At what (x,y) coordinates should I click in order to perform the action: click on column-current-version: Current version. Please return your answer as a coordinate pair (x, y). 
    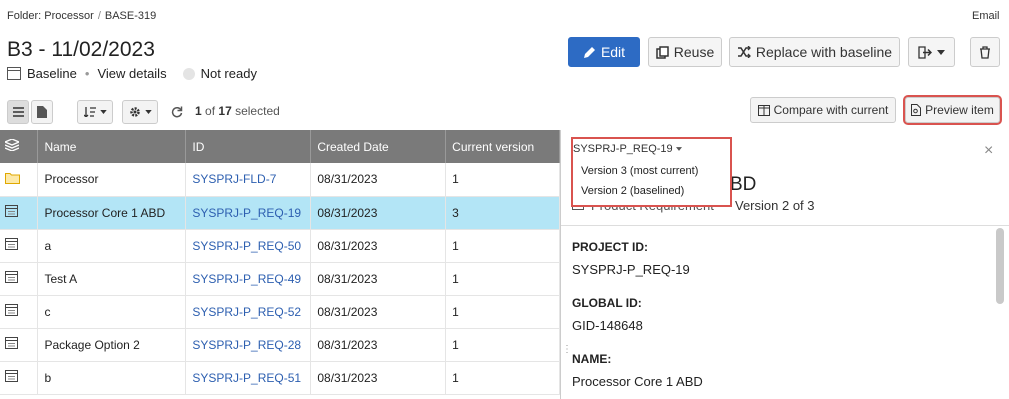
    Looking at the image, I should click on (502, 146).